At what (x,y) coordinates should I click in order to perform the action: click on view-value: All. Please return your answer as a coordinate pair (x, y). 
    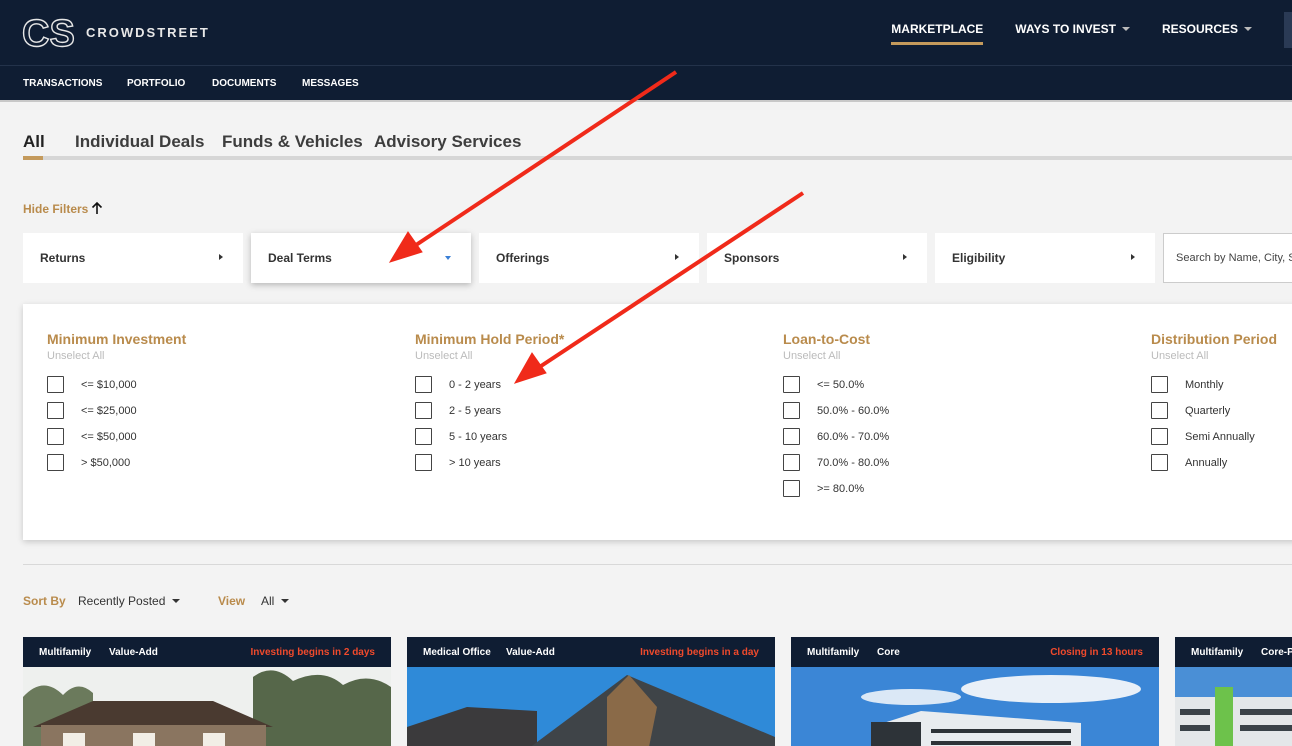
    Looking at the image, I should click on (268, 601).